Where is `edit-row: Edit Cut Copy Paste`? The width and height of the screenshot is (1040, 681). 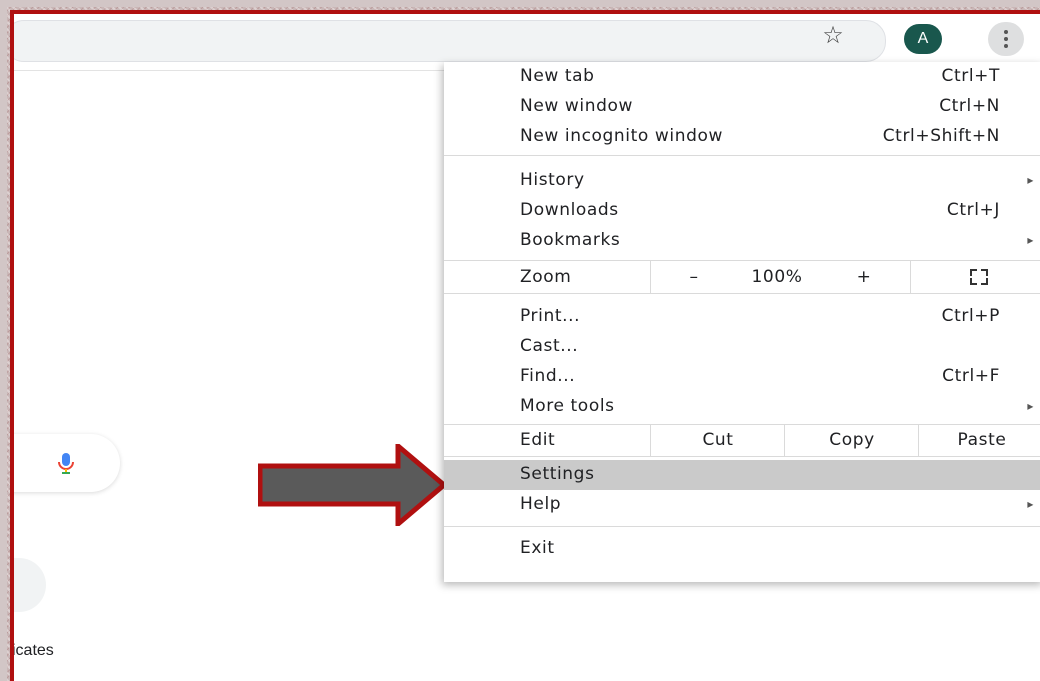 edit-row: Edit Cut Copy Paste is located at coordinates (742, 440).